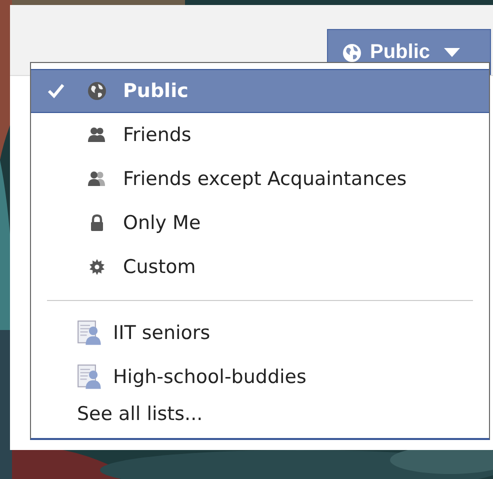 This screenshot has width=493, height=479. I want to click on menu-item: High-school-buddies, so click(260, 377).